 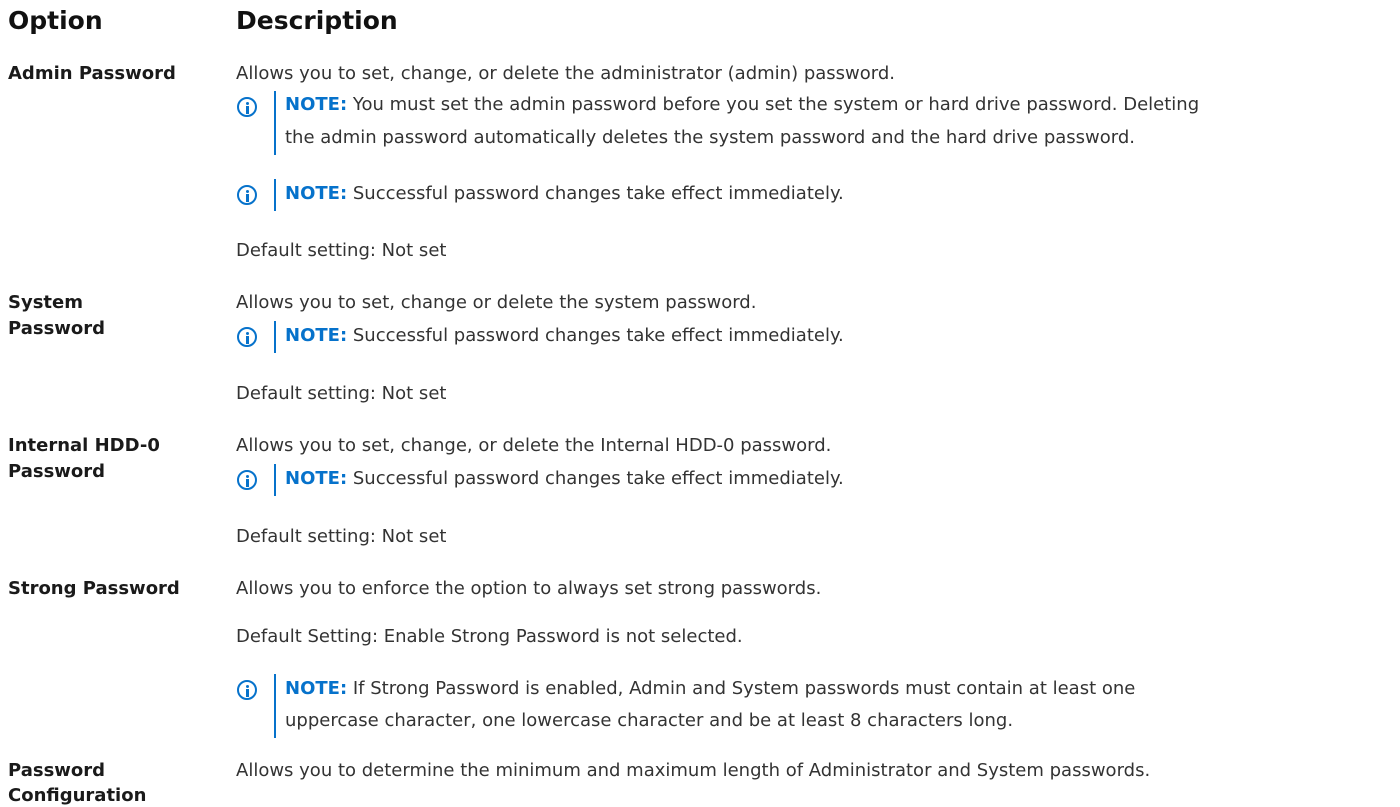 I want to click on option-hdd-password-line2: Password, so click(x=57, y=471).